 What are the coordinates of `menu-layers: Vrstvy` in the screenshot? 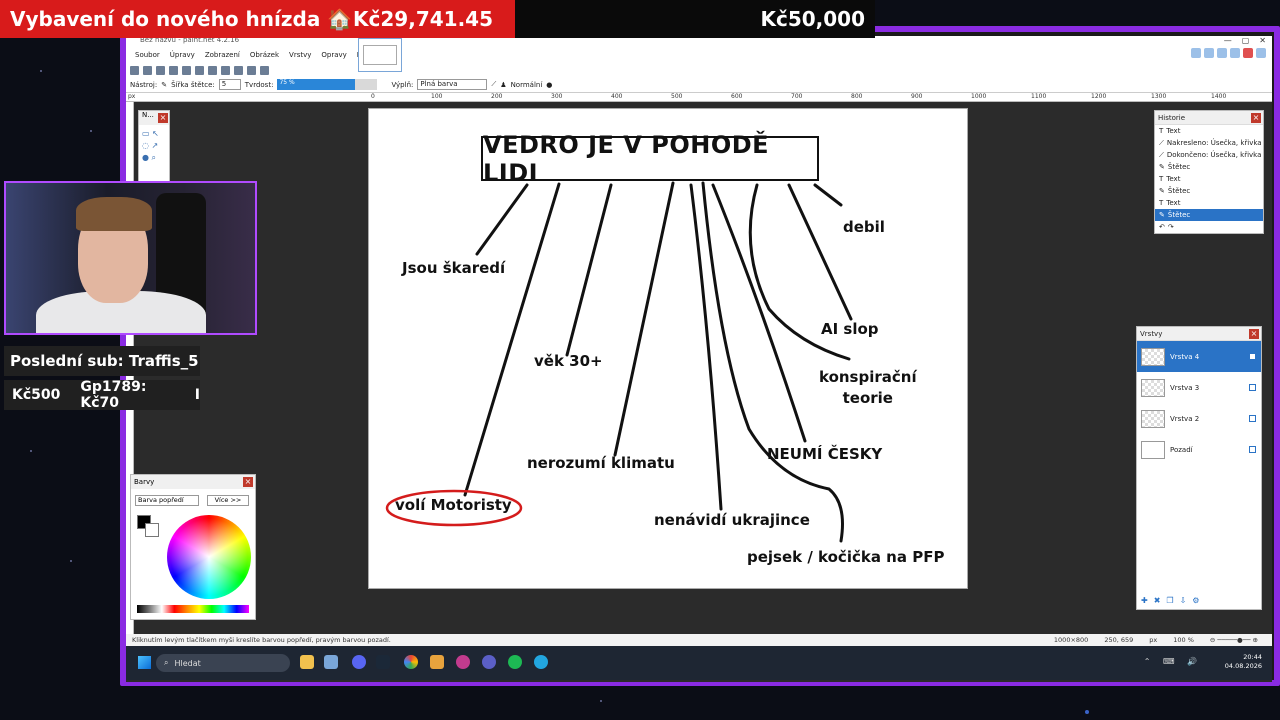 It's located at (300, 55).